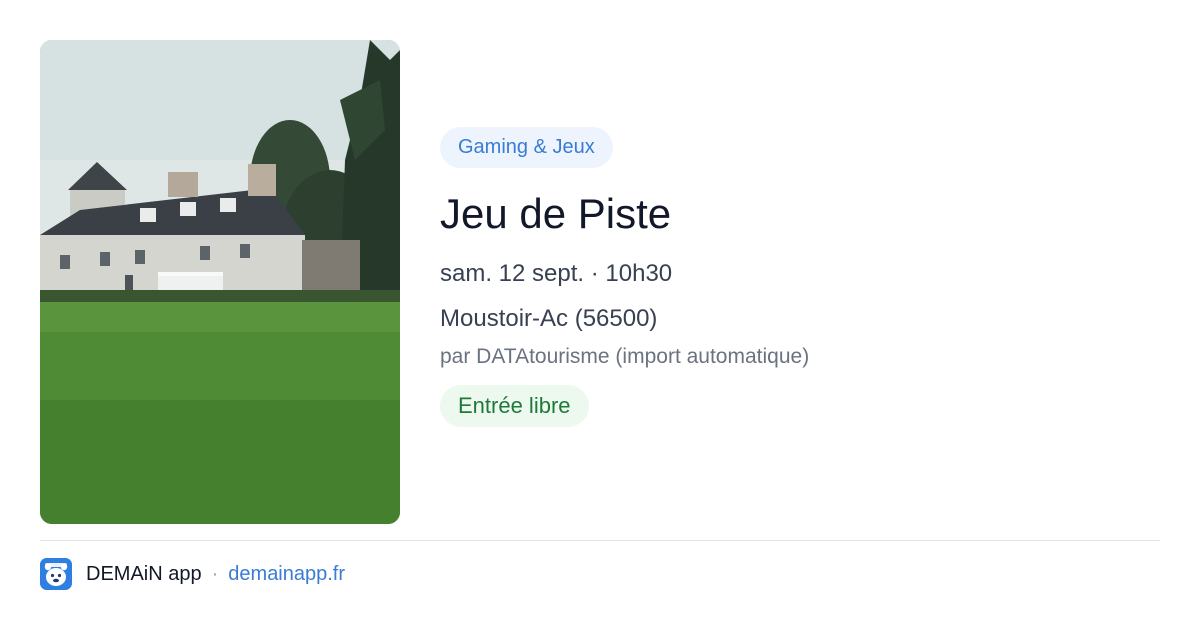 This screenshot has width=1200, height=630. Describe the element at coordinates (549, 318) in the screenshot. I see `event-location: Moustoir-Ac (56500)` at that location.